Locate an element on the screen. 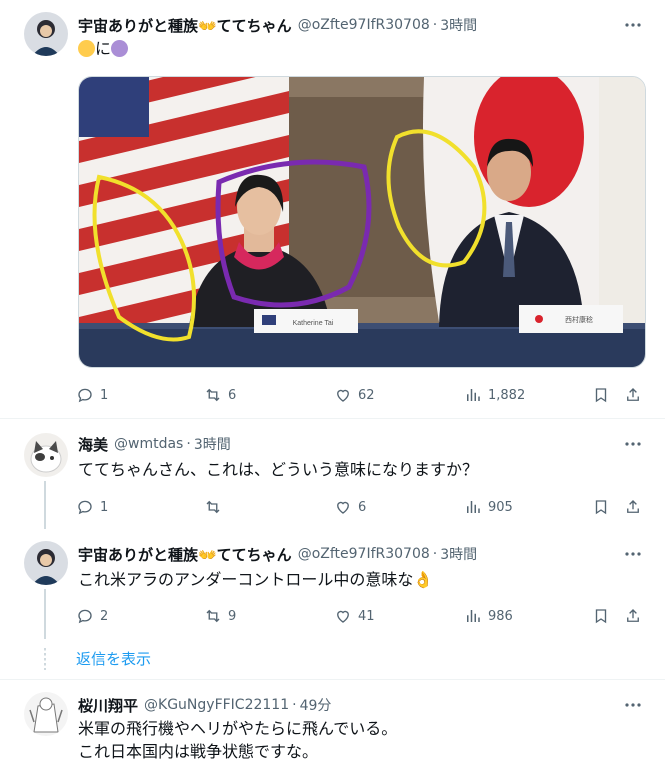 This screenshot has width=665, height=773. repost-count: 9 is located at coordinates (232, 616).